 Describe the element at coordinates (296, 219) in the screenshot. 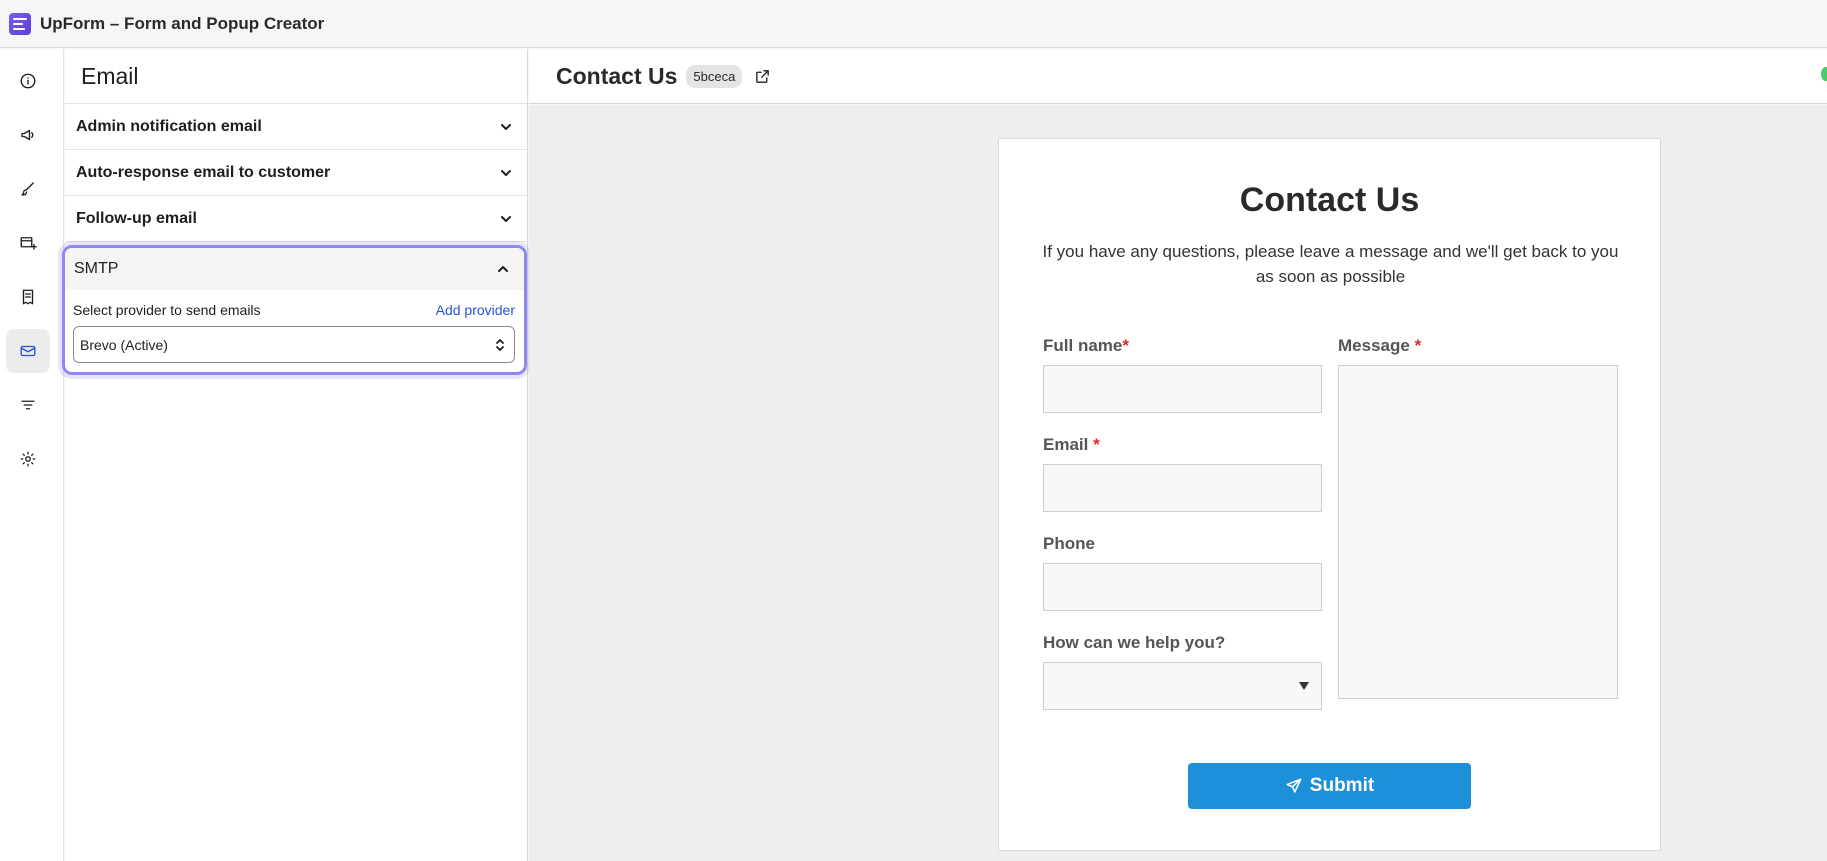

I see `accordion-follow-up: Follow-up email` at that location.